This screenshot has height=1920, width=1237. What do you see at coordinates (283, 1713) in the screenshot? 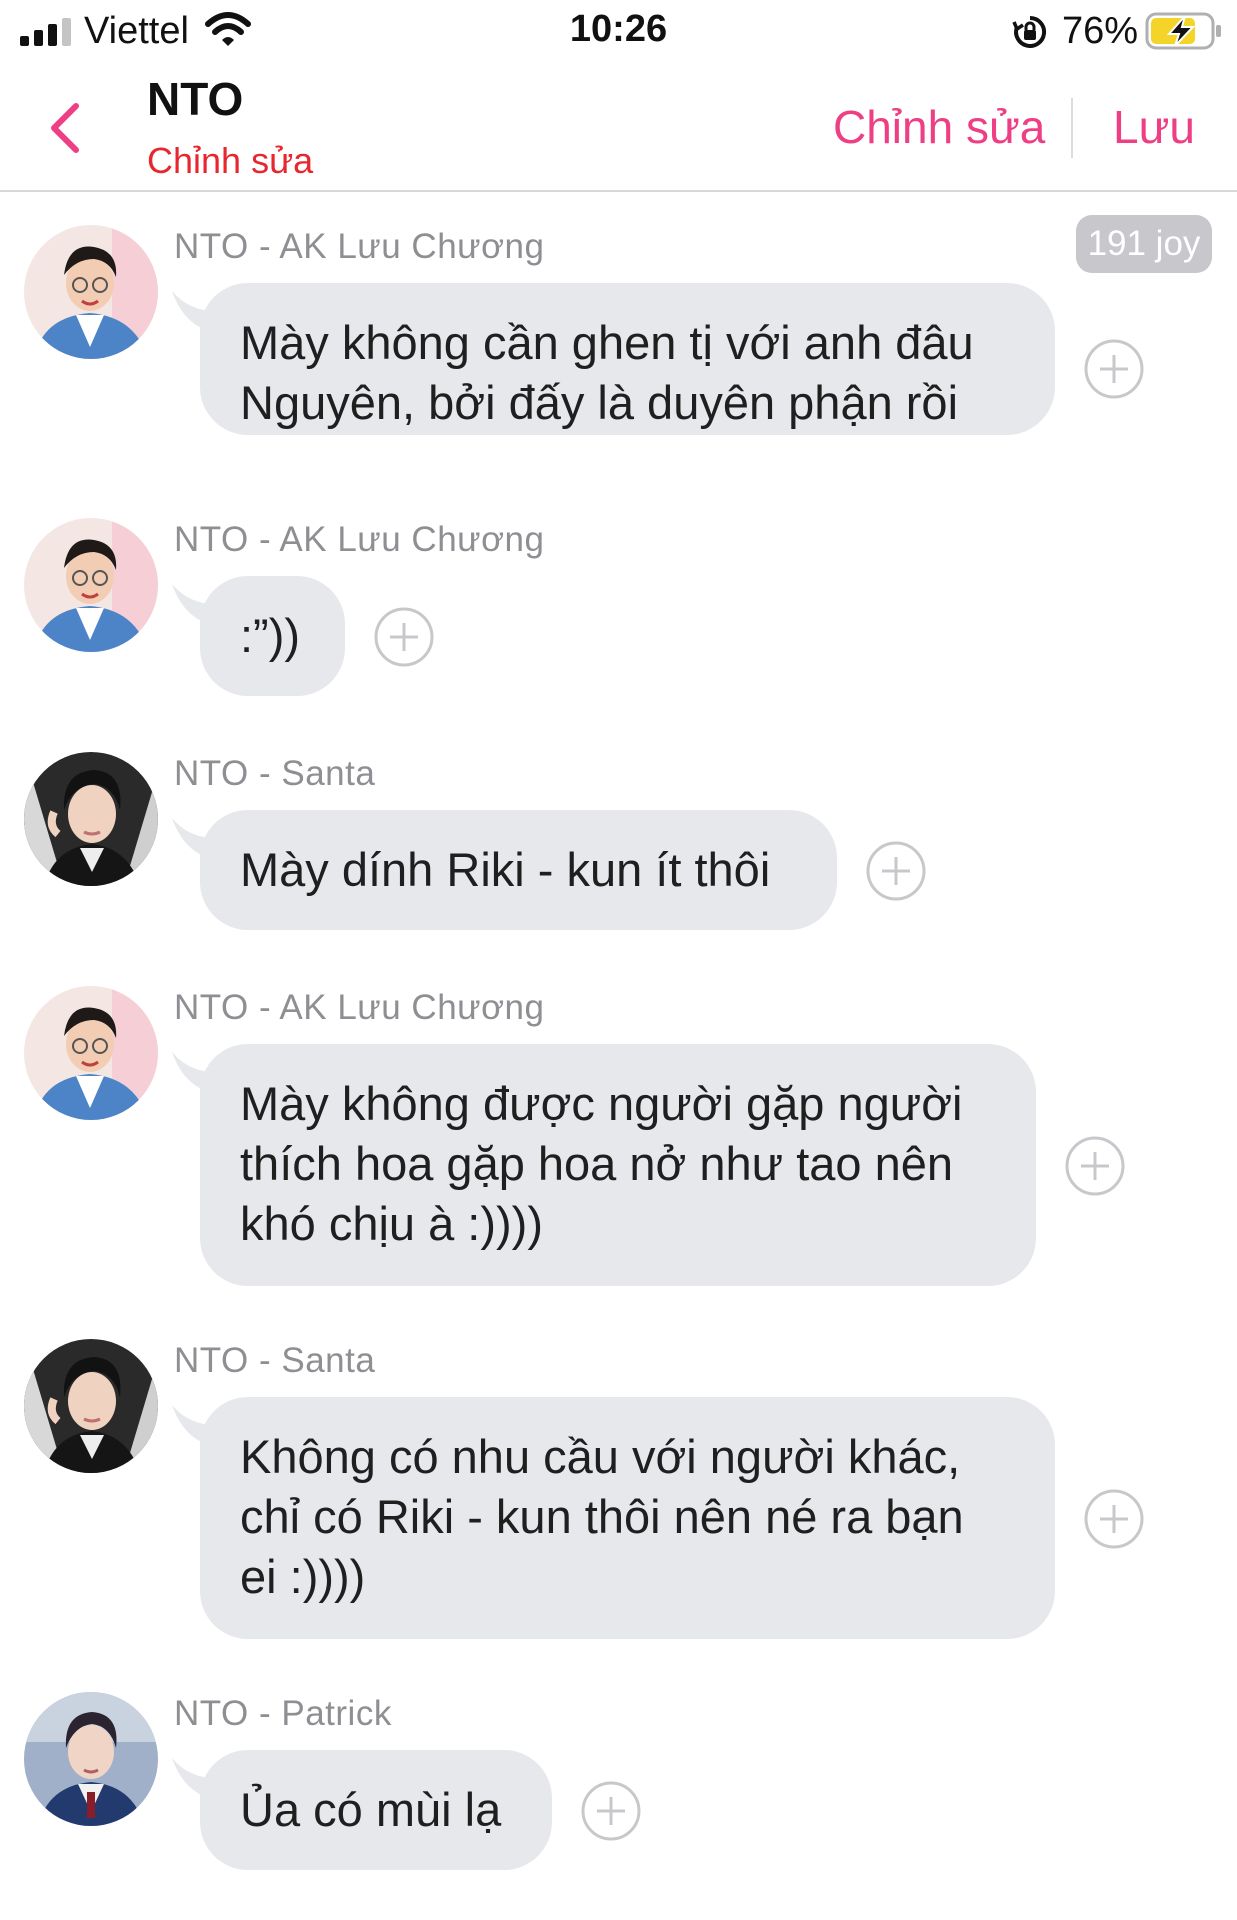
I see `sender-name: NTO - Patrick` at bounding box center [283, 1713].